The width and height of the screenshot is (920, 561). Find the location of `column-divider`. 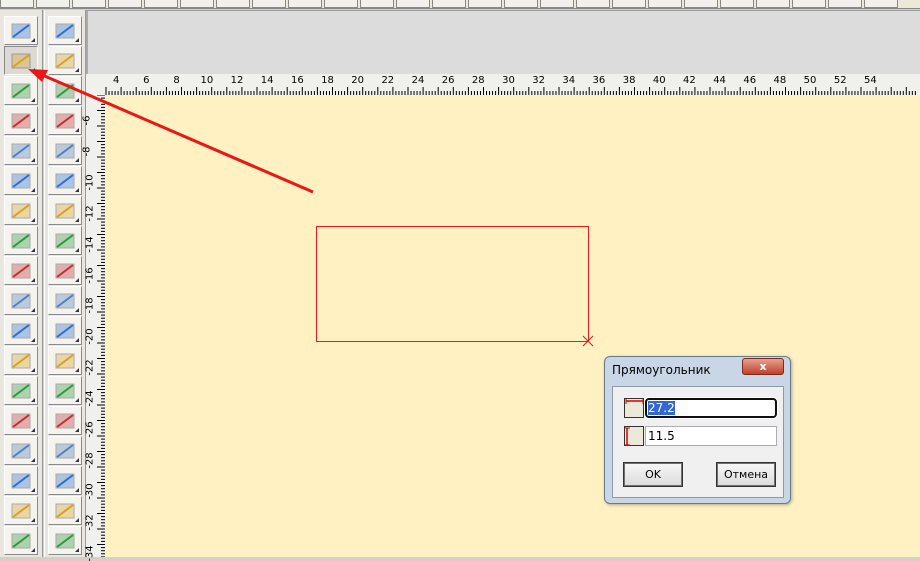

column-divider is located at coordinates (43, 283).